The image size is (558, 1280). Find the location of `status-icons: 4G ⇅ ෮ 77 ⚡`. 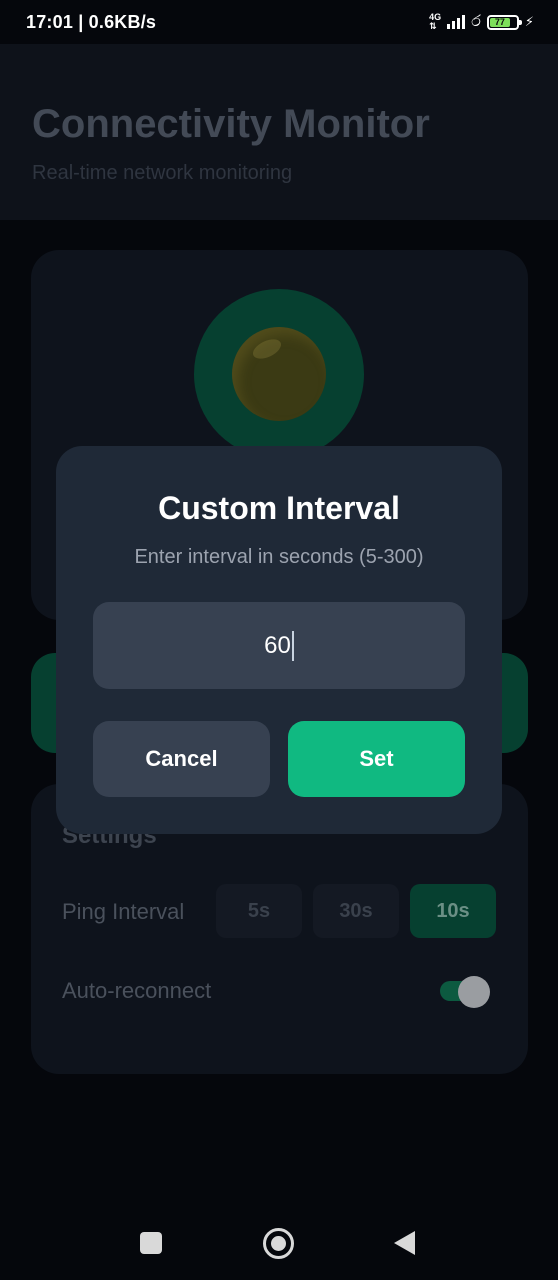

status-icons: 4G ⇅ ෮ 77 ⚡ is located at coordinates (481, 22).